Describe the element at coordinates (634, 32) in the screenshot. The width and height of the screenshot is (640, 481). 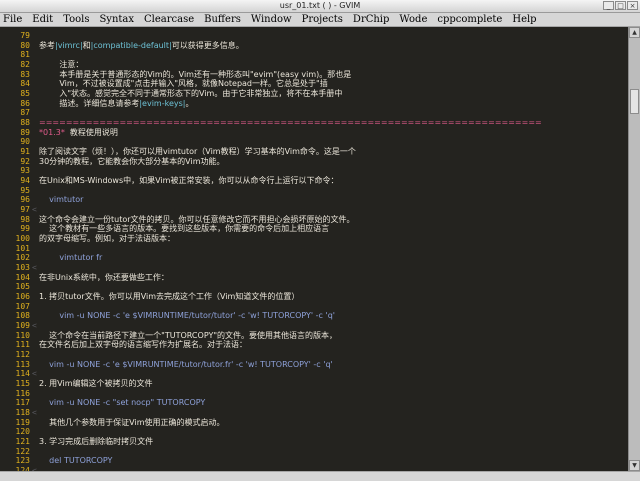
I see `scroll-up-button: ▲` at that location.